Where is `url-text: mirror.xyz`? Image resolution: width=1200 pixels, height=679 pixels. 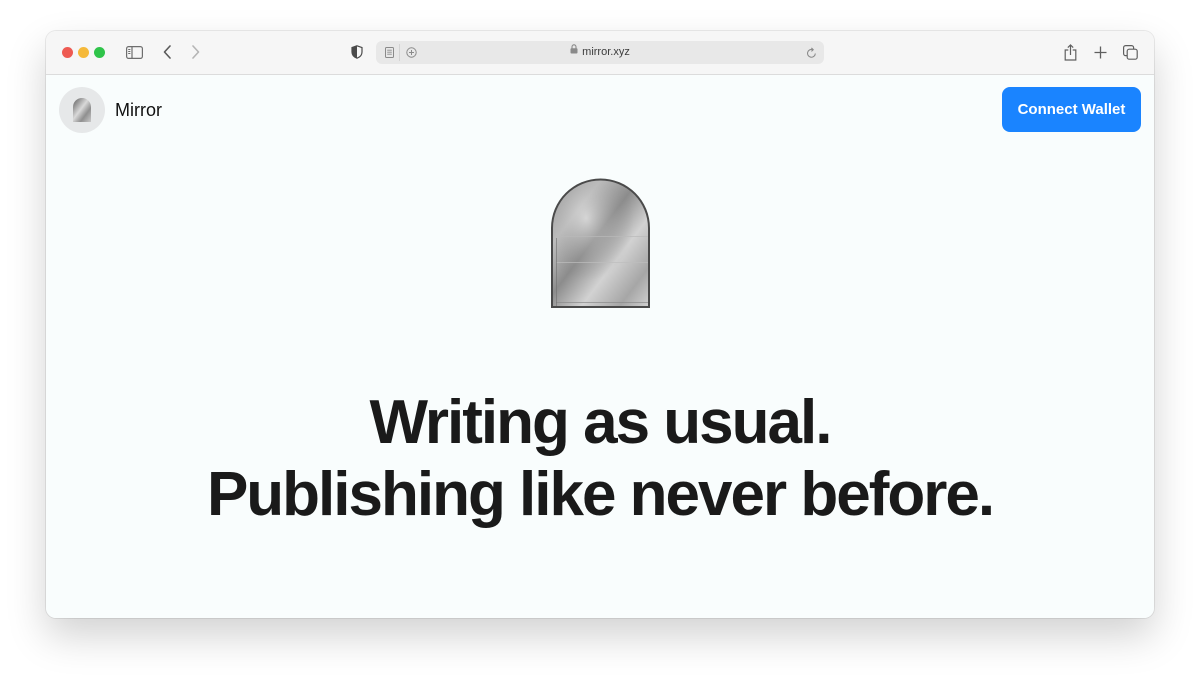 url-text: mirror.xyz is located at coordinates (606, 52).